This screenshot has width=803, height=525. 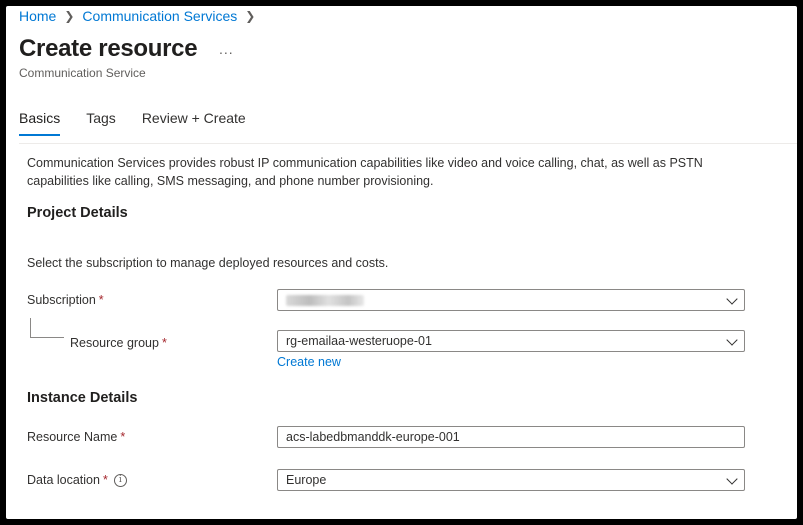 What do you see at coordinates (114, 343) in the screenshot?
I see `resource-group-label-text: Resource group` at bounding box center [114, 343].